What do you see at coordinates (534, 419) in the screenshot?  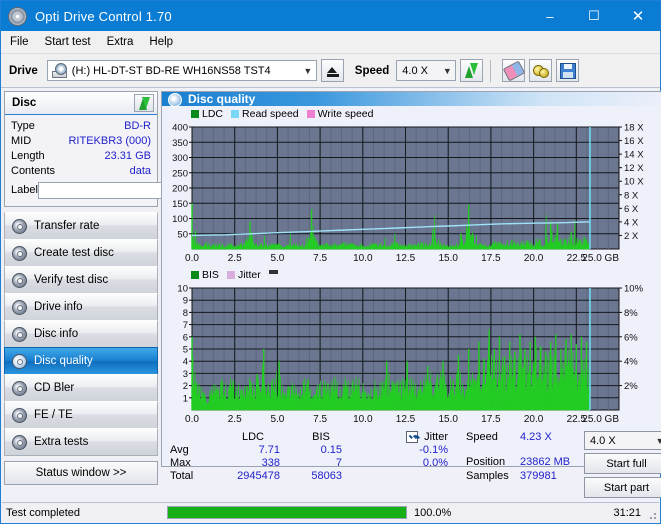 I see `svg-text: 20.0` at bounding box center [534, 419].